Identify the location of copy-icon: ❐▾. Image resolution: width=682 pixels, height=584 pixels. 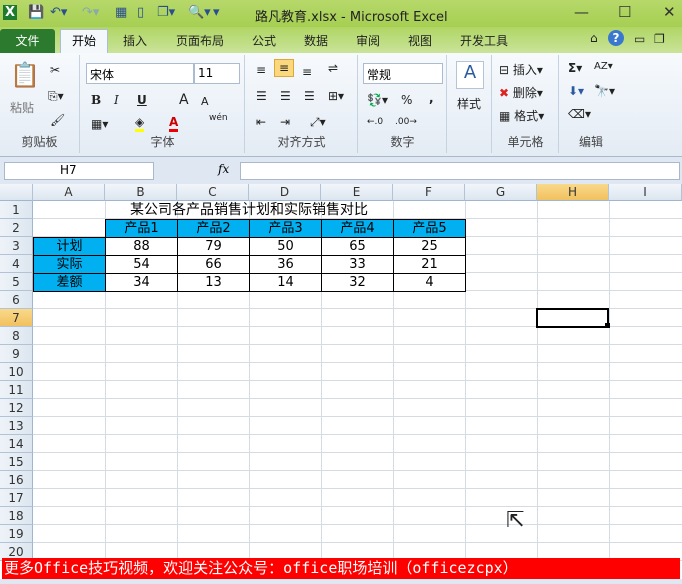
(166, 12).